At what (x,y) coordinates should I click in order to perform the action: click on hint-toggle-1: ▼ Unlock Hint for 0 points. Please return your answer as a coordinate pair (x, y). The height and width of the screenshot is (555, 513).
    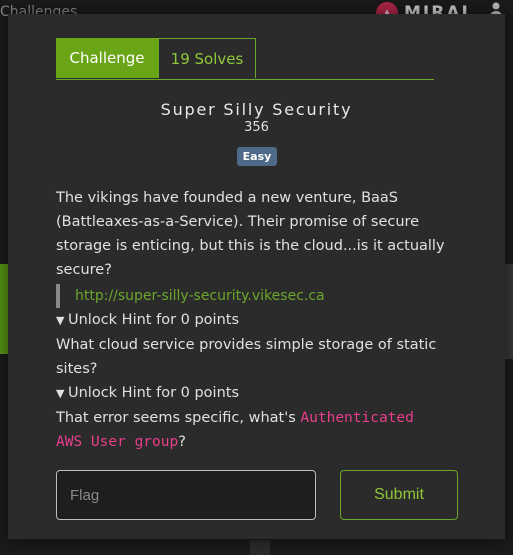
    Looking at the image, I should click on (251, 320).